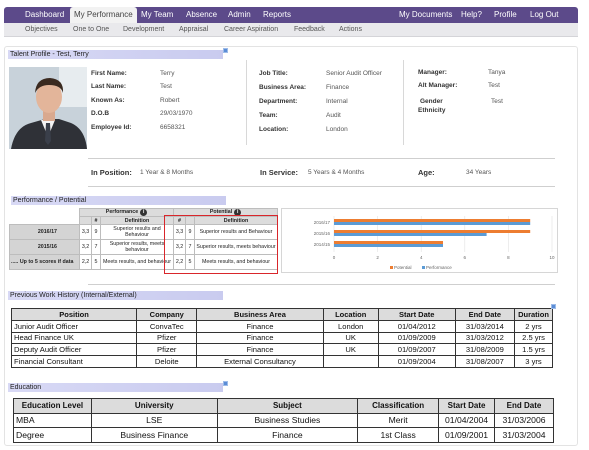  Describe the element at coordinates (103, 15) in the screenshot. I see `nav-my-performance: My Performance` at that location.